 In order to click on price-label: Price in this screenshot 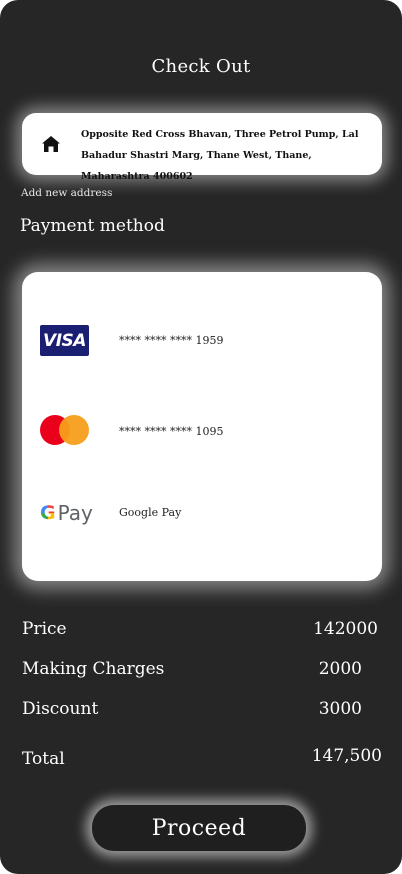, I will do `click(44, 629)`.